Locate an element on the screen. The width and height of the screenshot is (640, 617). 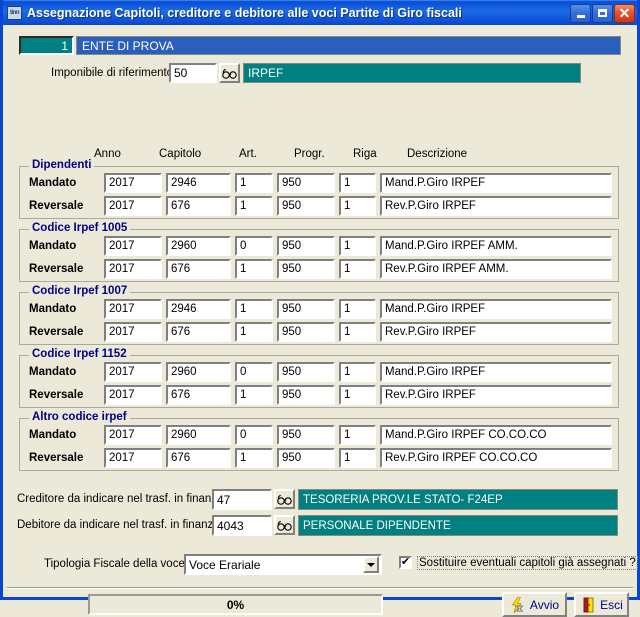
imponibile-lookup-button is located at coordinates (229, 73).